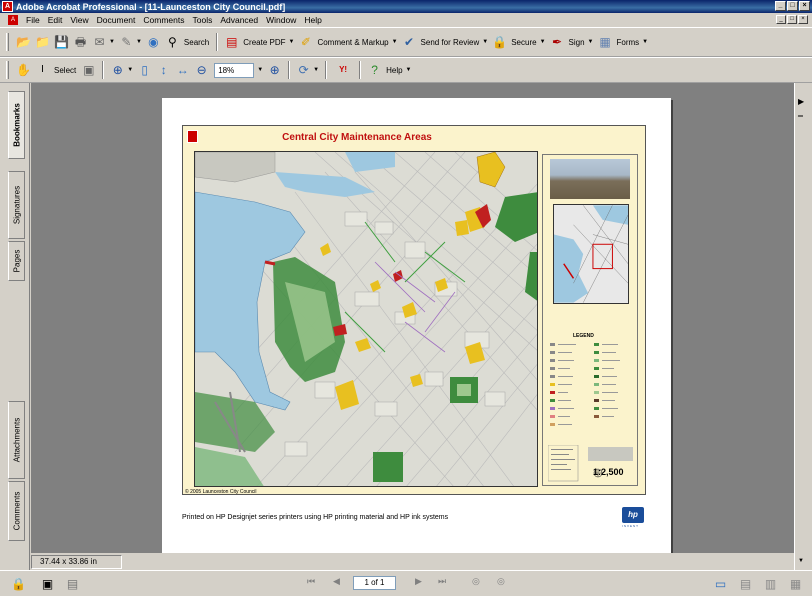 This screenshot has width=812, height=596. I want to click on next-view-icon: ◎, so click(501, 581).